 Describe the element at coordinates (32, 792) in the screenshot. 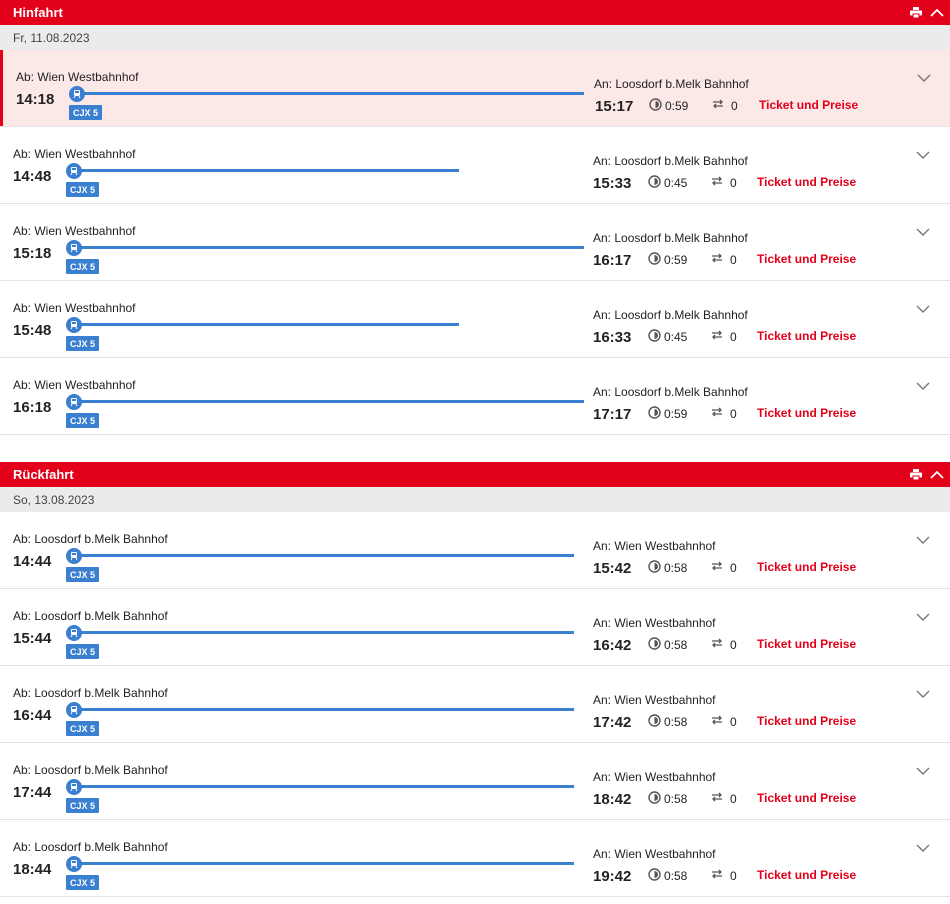

I see `departure-time: 17:44` at that location.